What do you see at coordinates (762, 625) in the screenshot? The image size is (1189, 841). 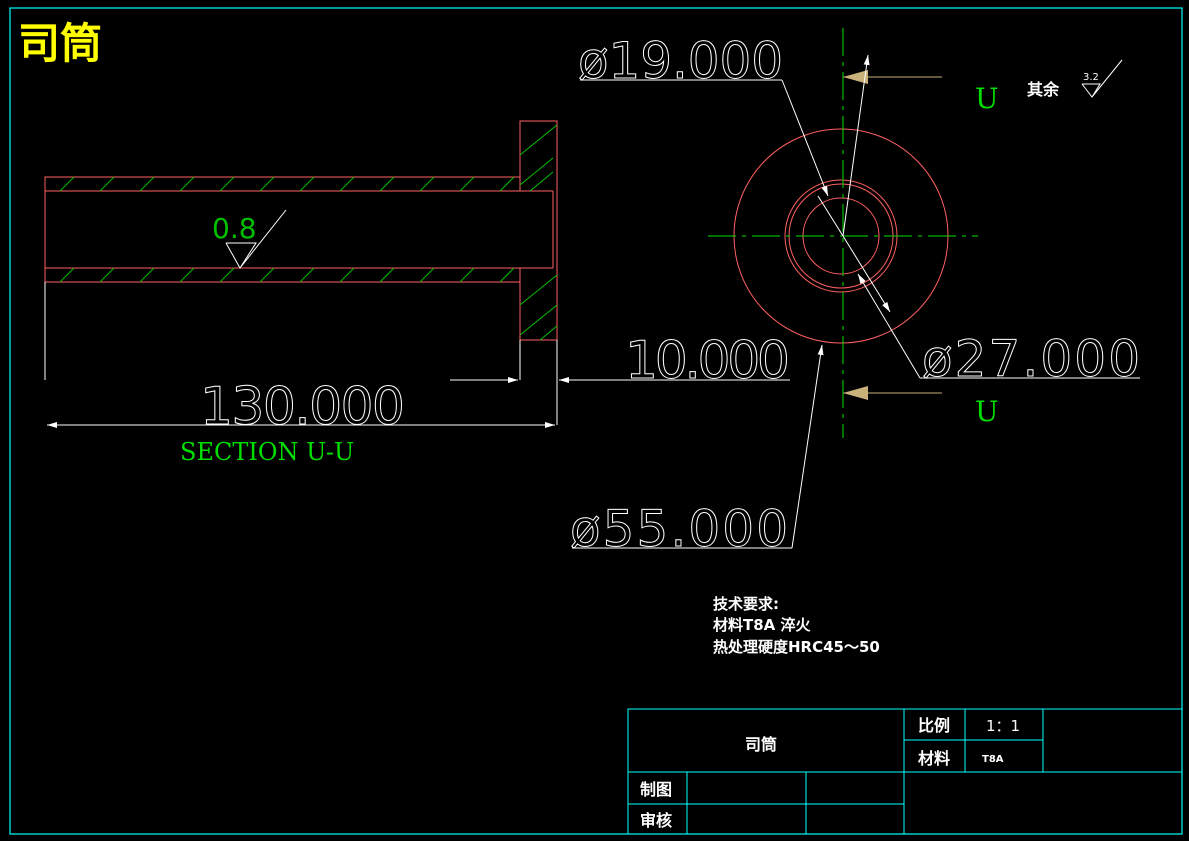 I see `tech-line-1: 材料T8A 淬火` at bounding box center [762, 625].